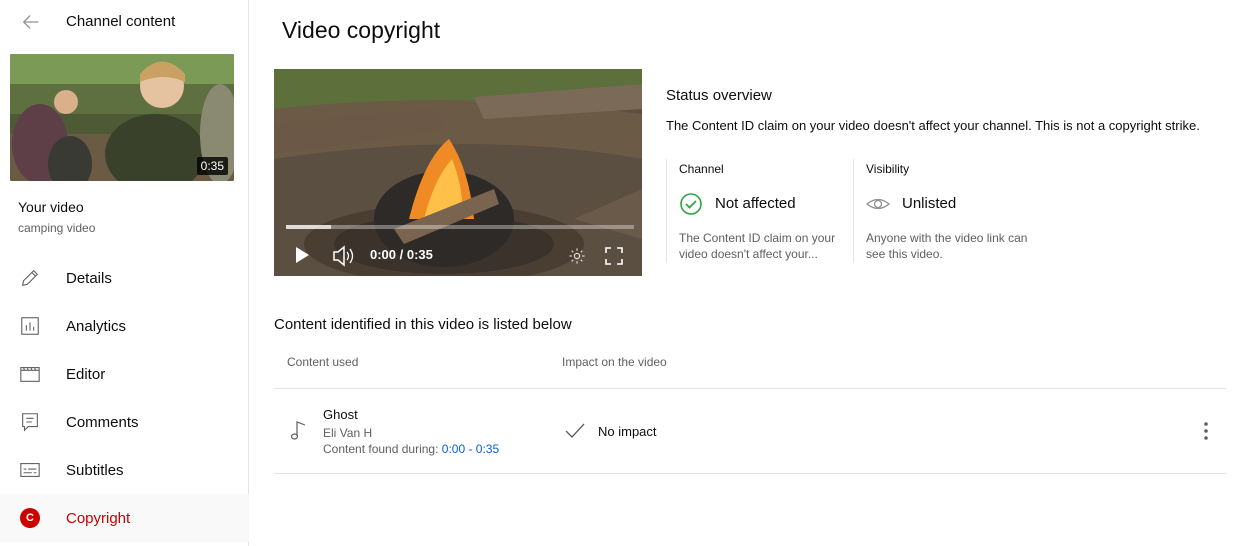  Describe the element at coordinates (124, 374) in the screenshot. I see `sidebar-item-editor: Editor` at that location.